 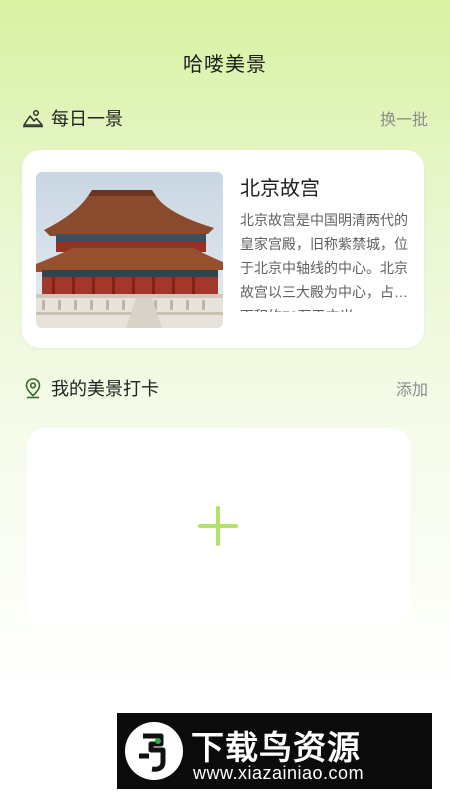 What do you see at coordinates (225, 388) in the screenshot?
I see `checkin-header: 我的美景打卡 添加` at bounding box center [225, 388].